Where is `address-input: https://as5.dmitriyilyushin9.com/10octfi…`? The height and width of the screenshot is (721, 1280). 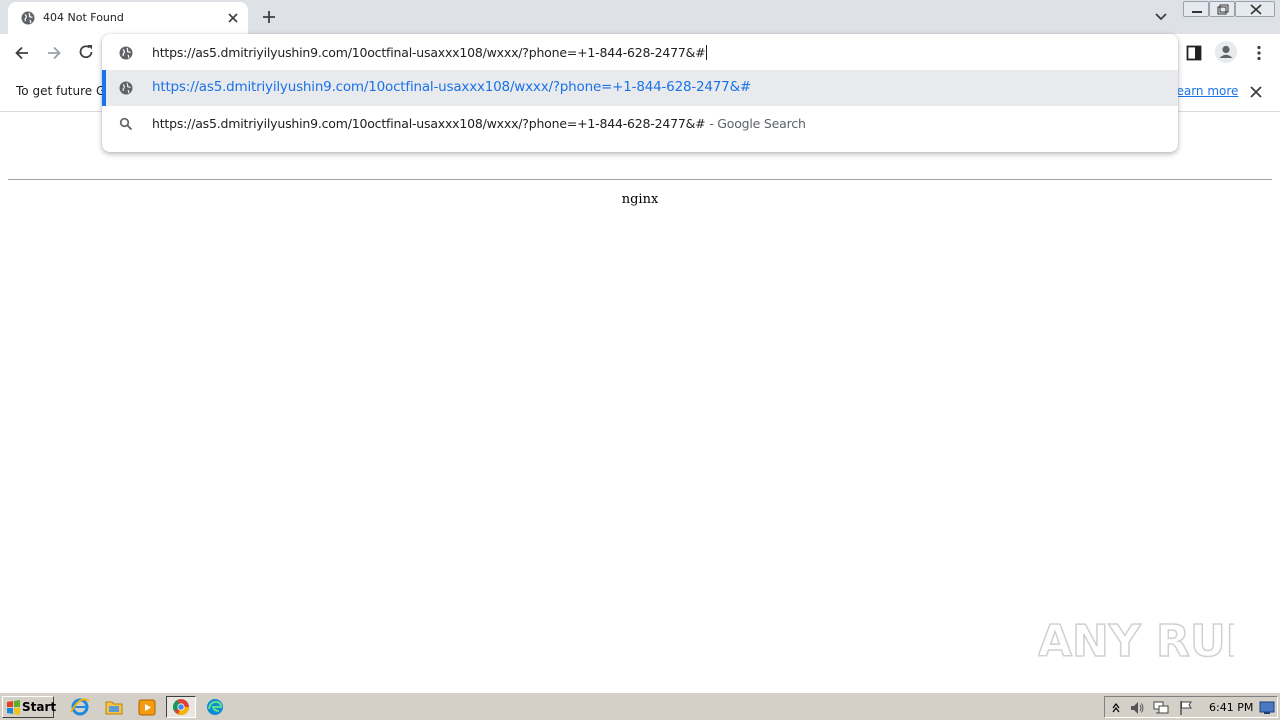 address-input: https://as5.dmitriyilyushin9.com/10octfi… is located at coordinates (429, 52).